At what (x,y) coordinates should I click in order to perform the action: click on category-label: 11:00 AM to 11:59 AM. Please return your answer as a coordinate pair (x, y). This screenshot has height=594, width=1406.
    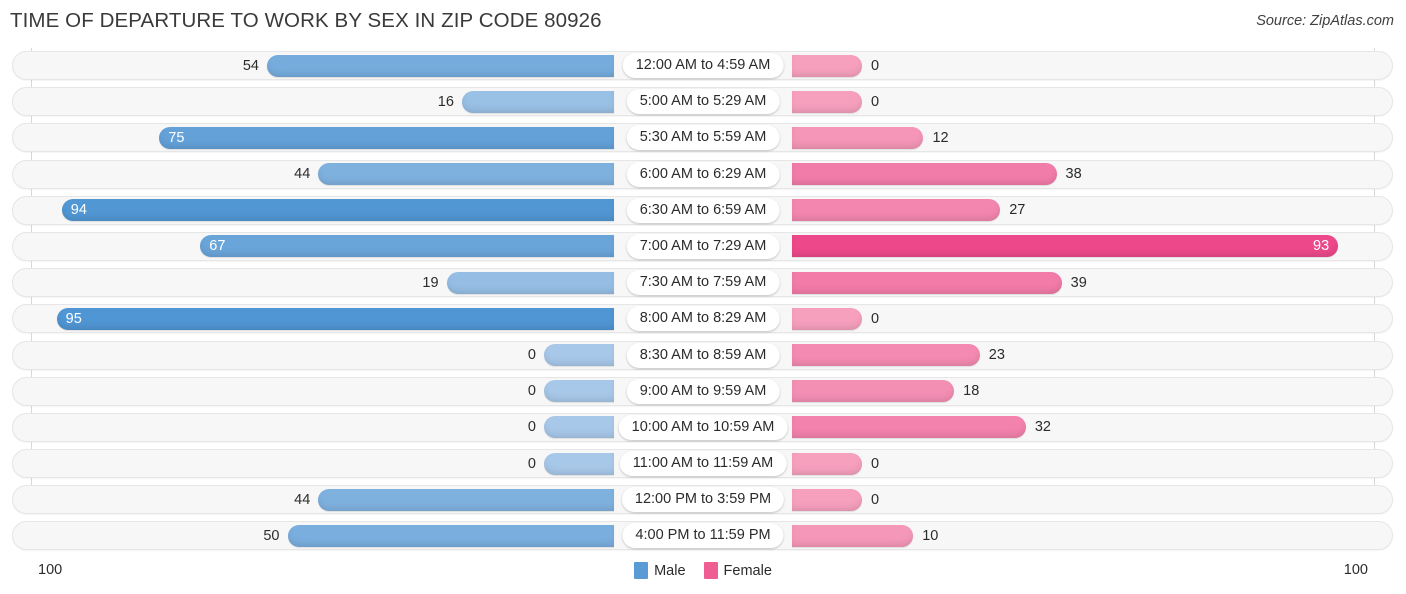
    Looking at the image, I should click on (703, 464).